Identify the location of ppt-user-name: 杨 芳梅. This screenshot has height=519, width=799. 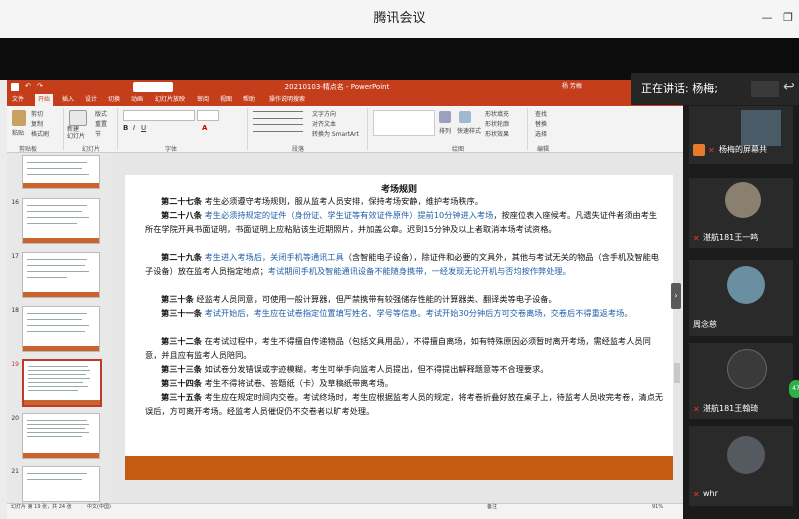
(572, 86).